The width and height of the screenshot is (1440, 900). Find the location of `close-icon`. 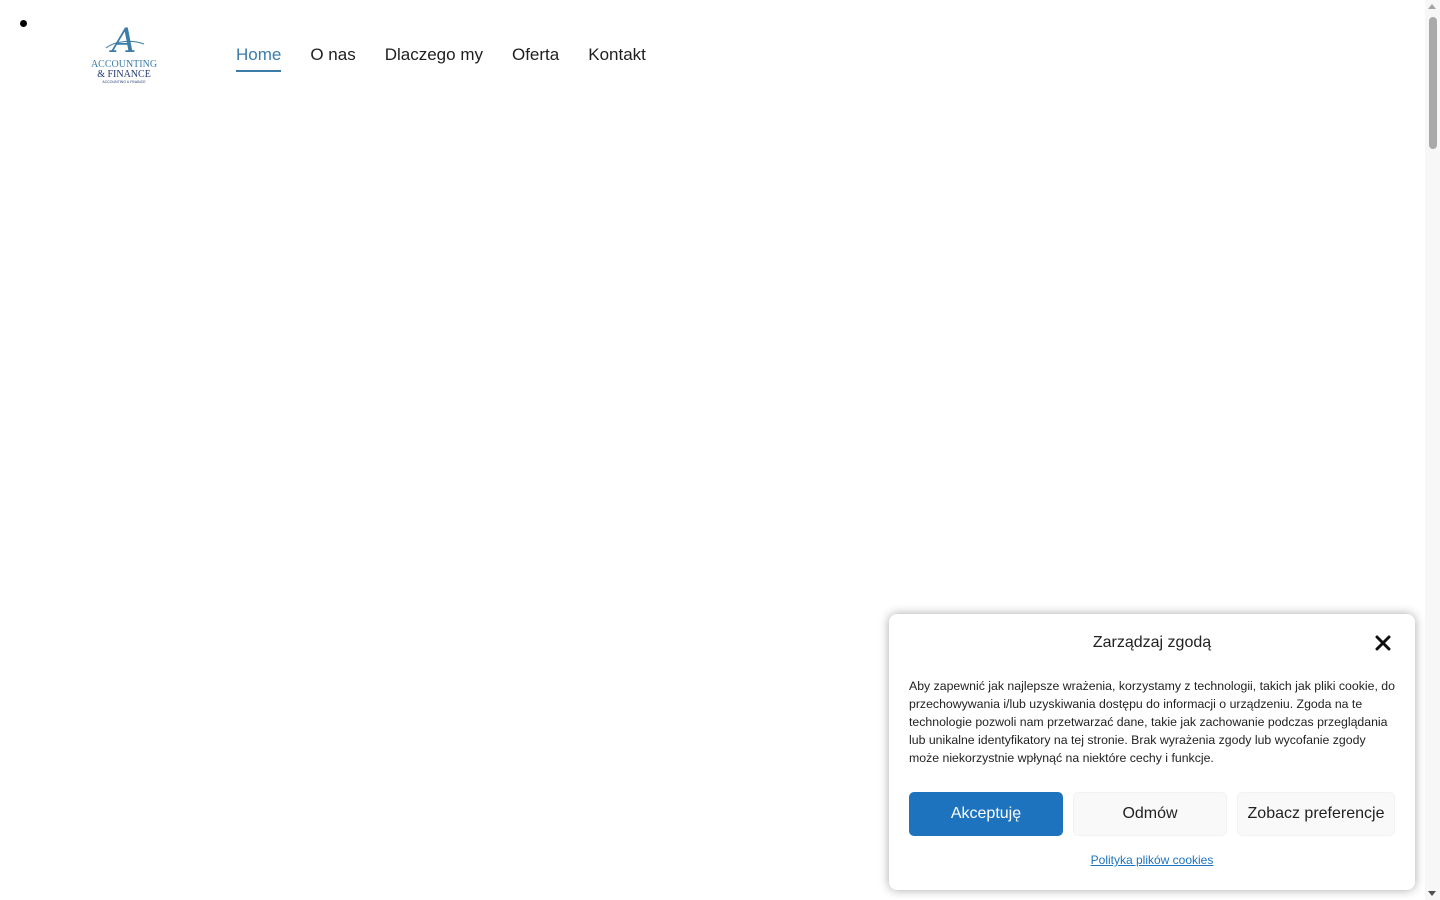

close-icon is located at coordinates (1383, 643).